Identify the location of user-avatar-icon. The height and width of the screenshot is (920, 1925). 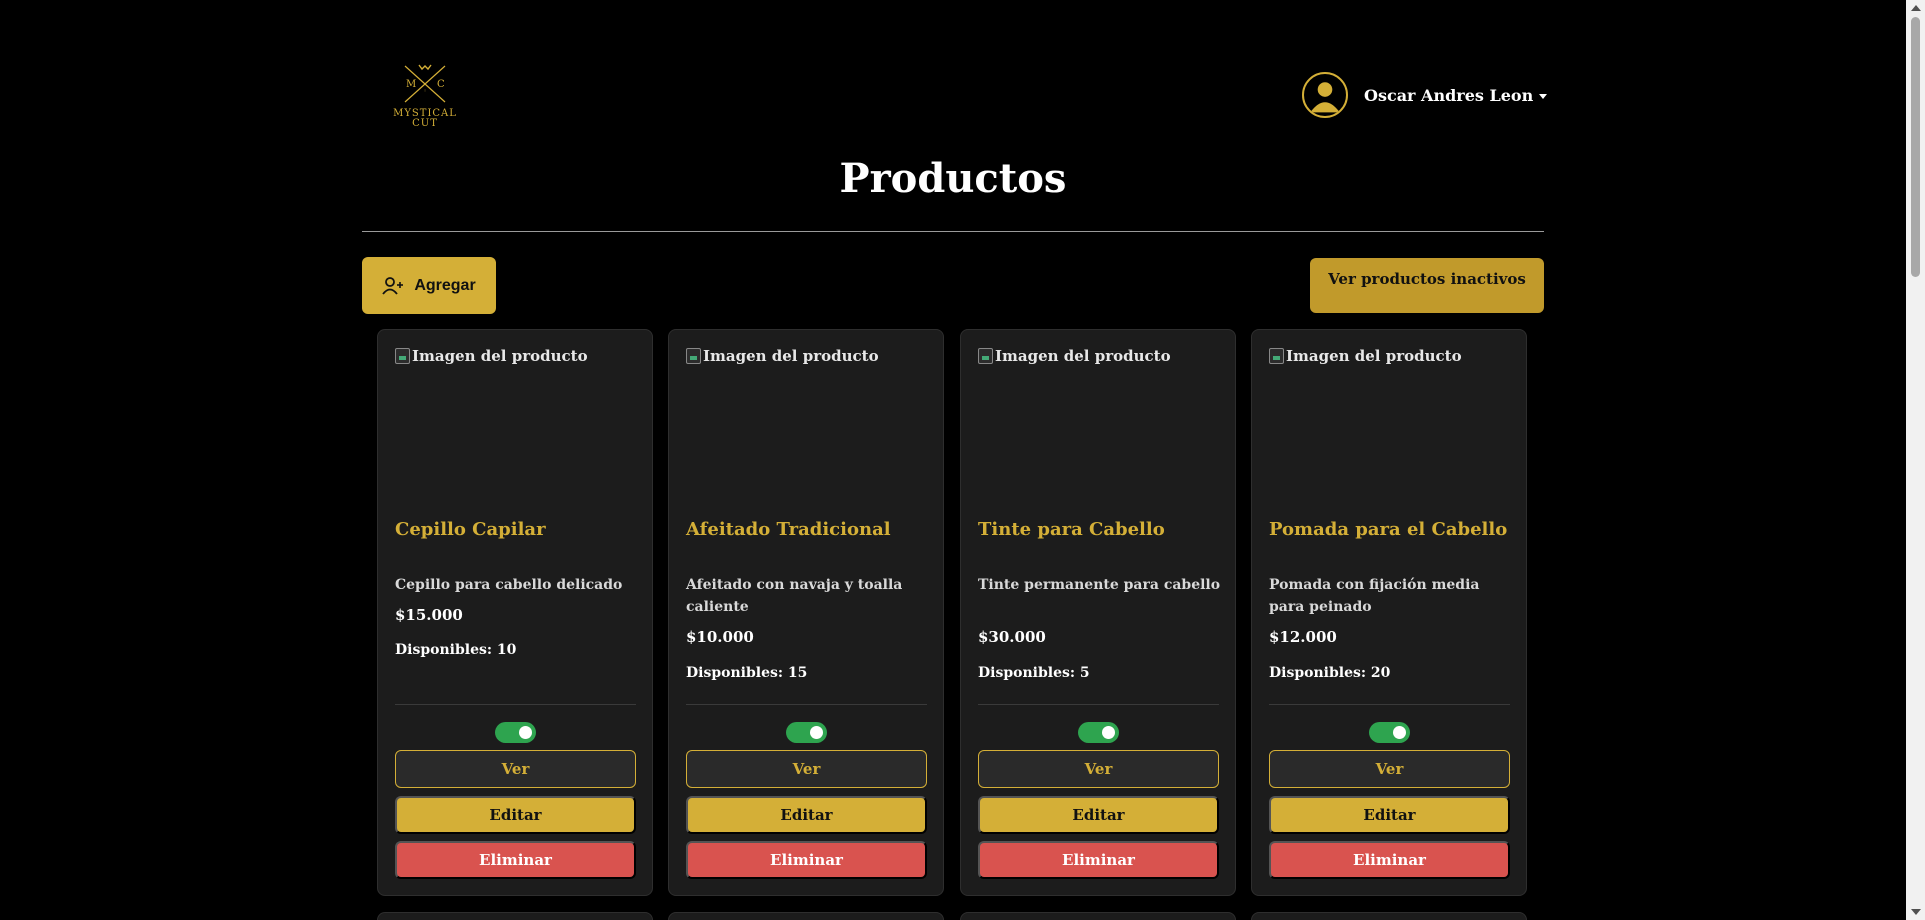
(1325, 97).